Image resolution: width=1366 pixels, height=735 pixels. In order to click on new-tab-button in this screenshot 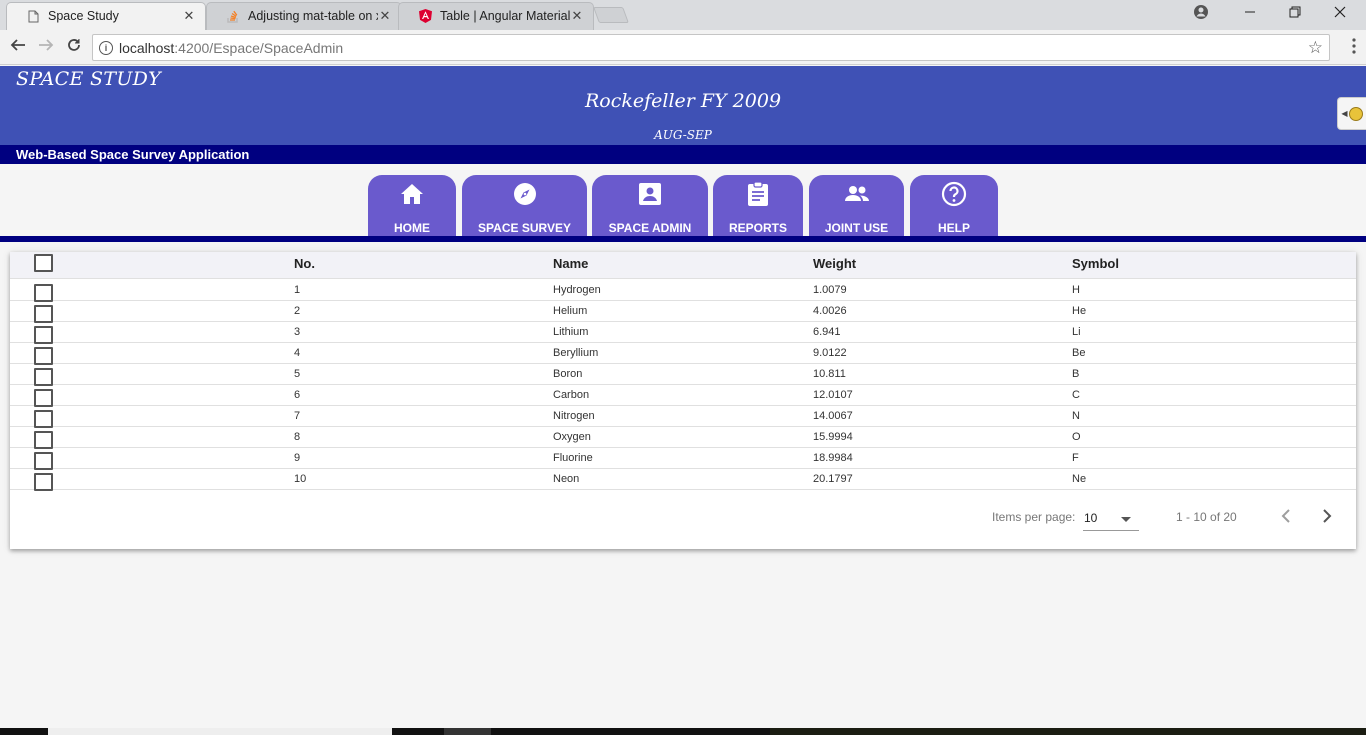, I will do `click(611, 15)`.